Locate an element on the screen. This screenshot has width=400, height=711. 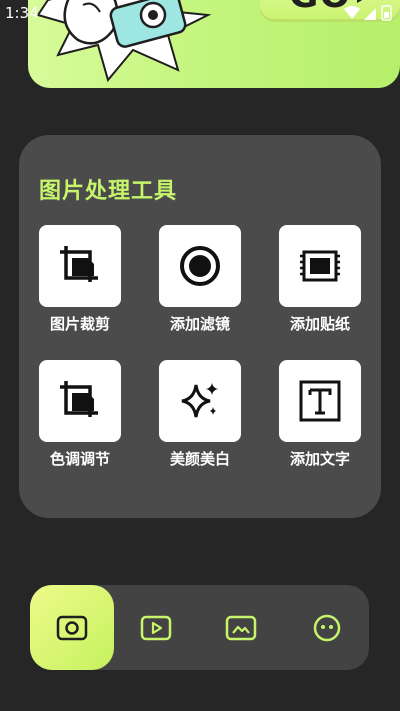
face-icon is located at coordinates (327, 627).